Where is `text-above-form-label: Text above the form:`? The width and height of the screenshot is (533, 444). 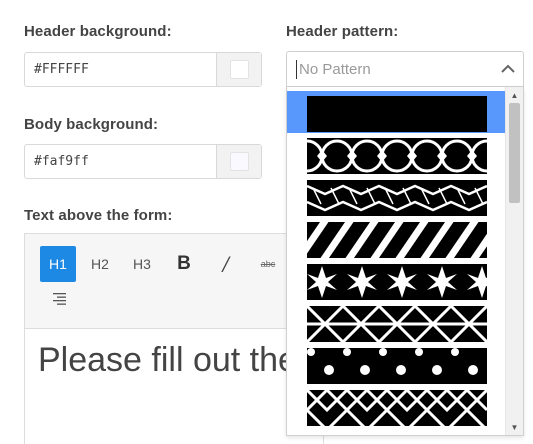 text-above-form-label: Text above the form: is located at coordinates (98, 215).